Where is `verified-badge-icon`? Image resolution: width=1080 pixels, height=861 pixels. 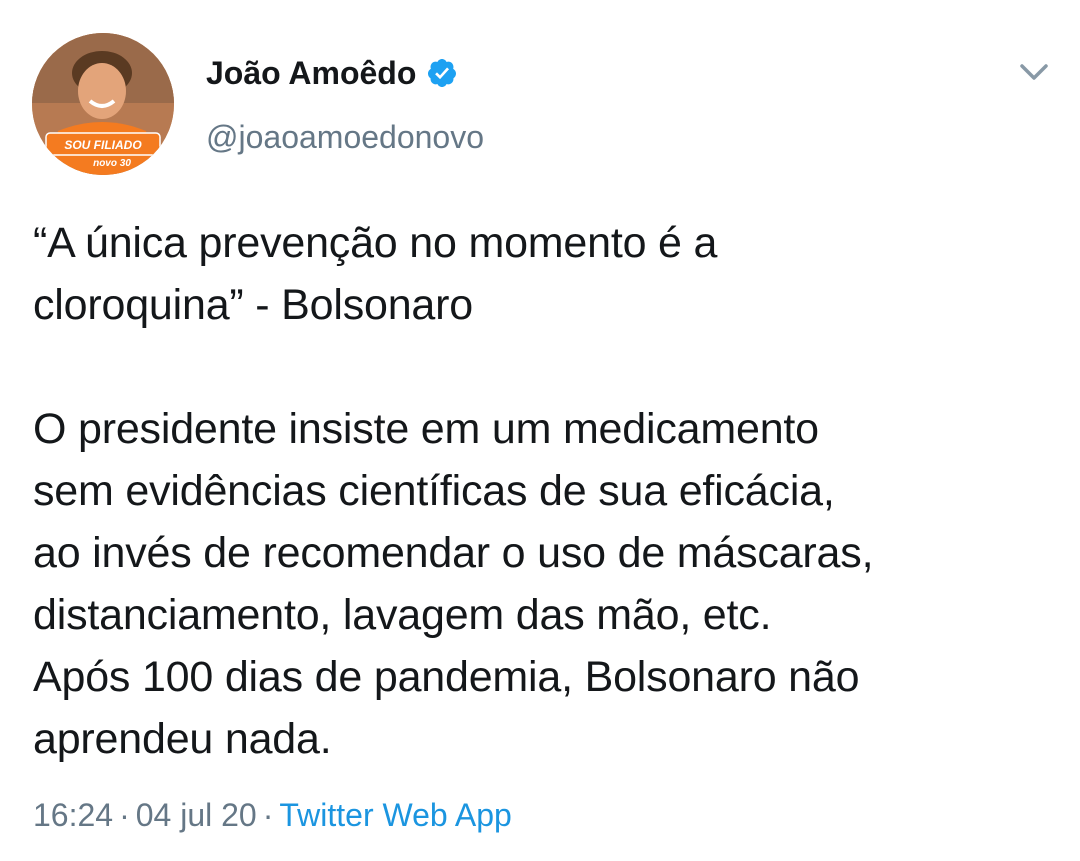 verified-badge-icon is located at coordinates (442, 73).